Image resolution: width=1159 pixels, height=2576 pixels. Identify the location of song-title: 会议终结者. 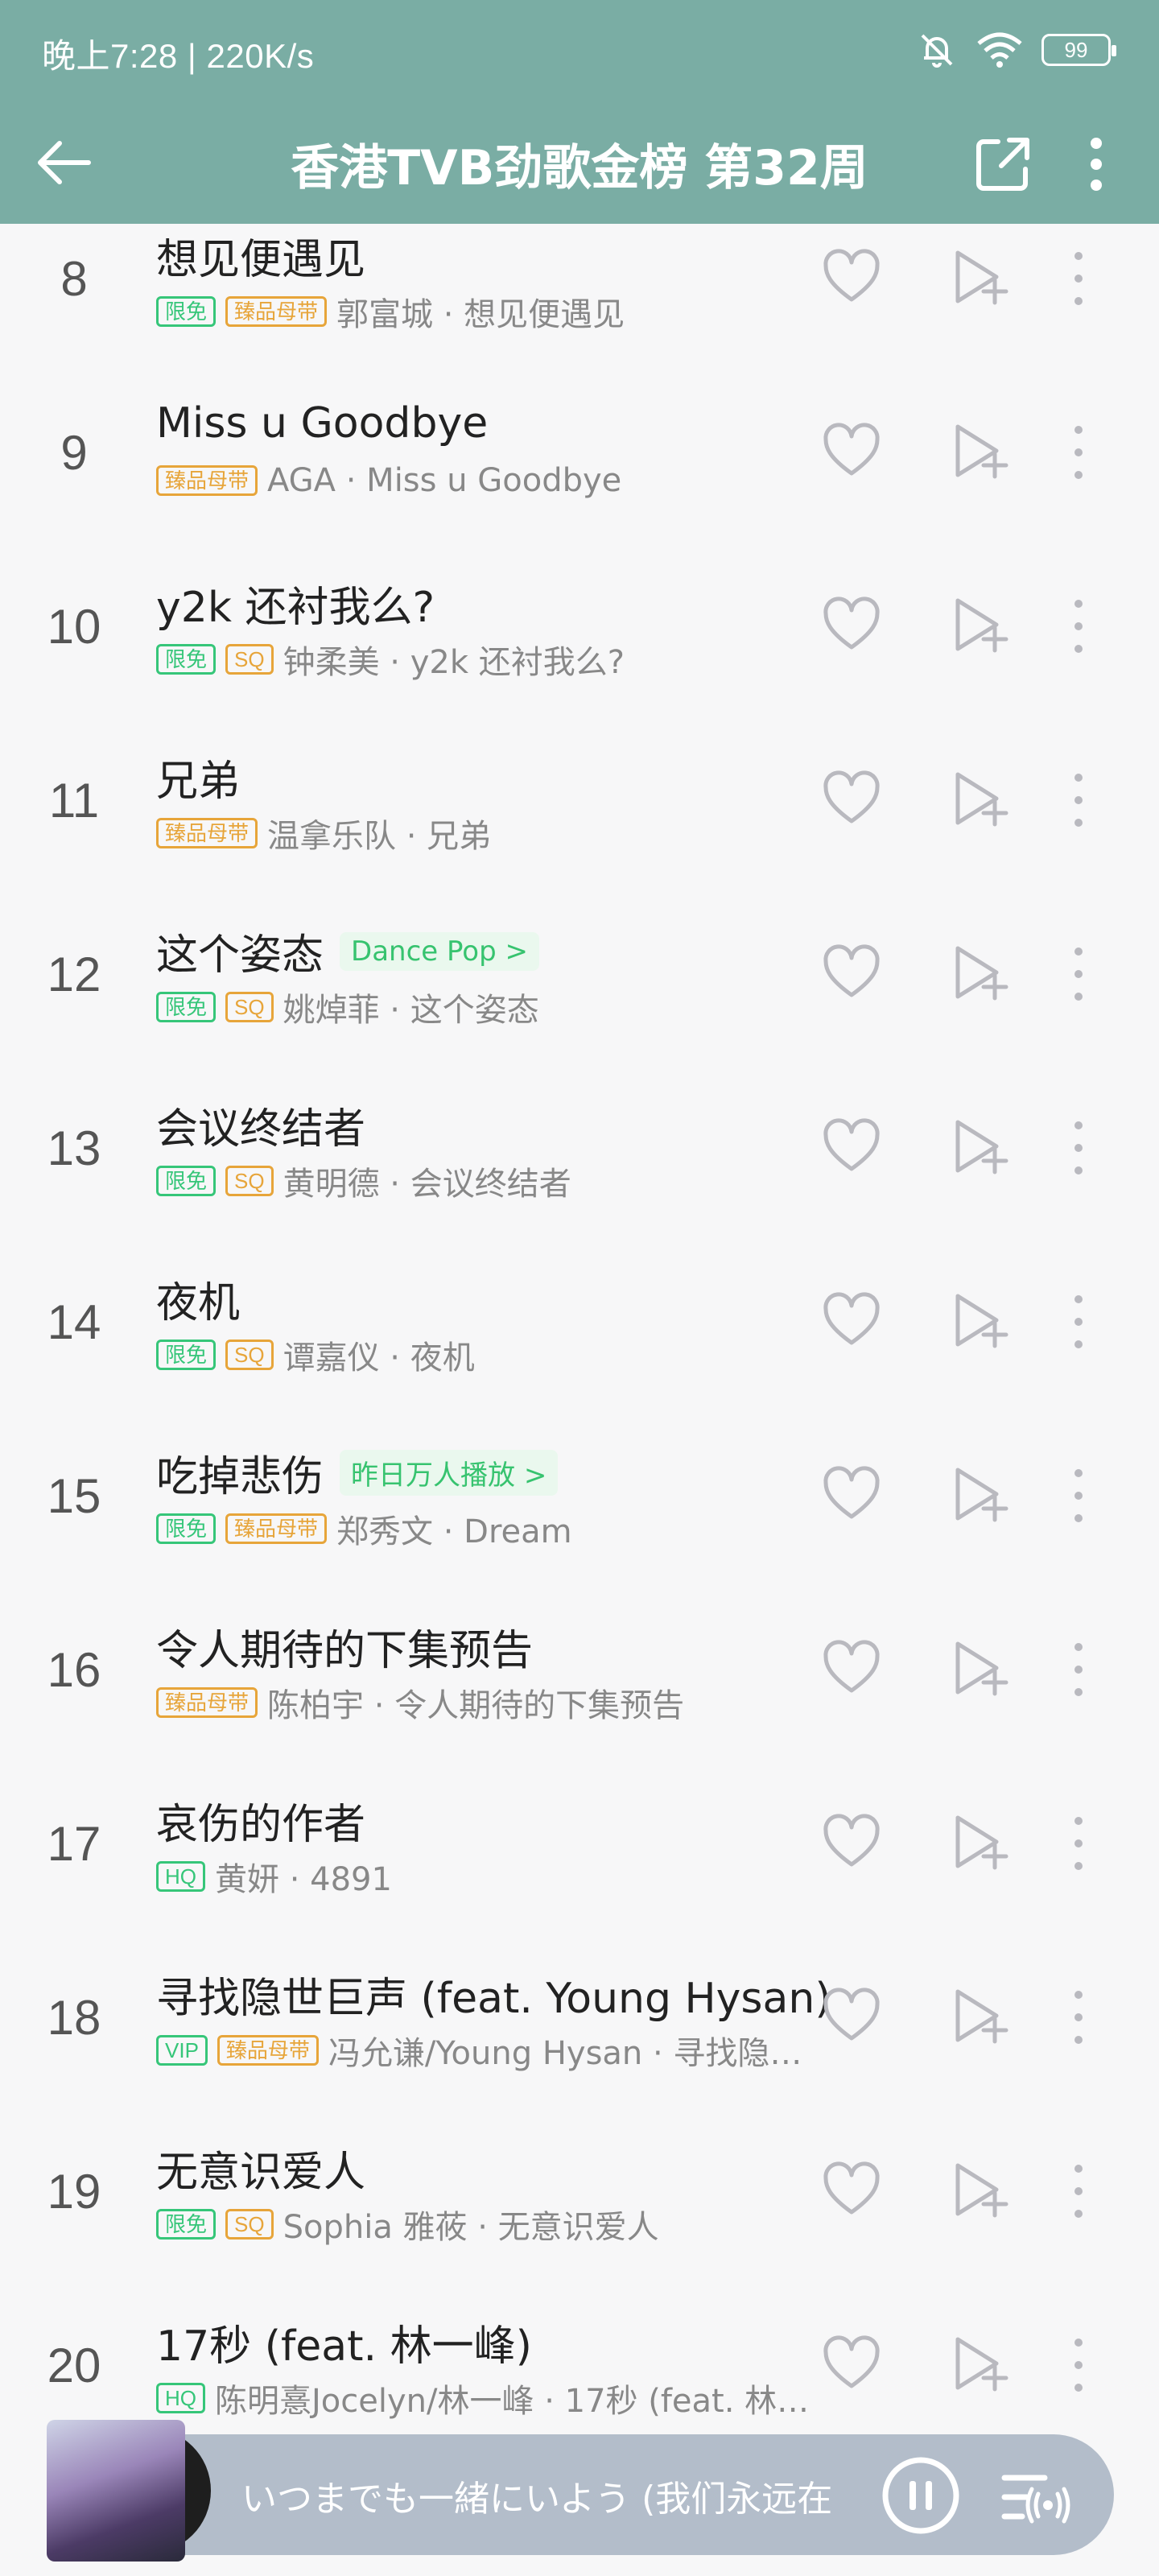
(260, 1125).